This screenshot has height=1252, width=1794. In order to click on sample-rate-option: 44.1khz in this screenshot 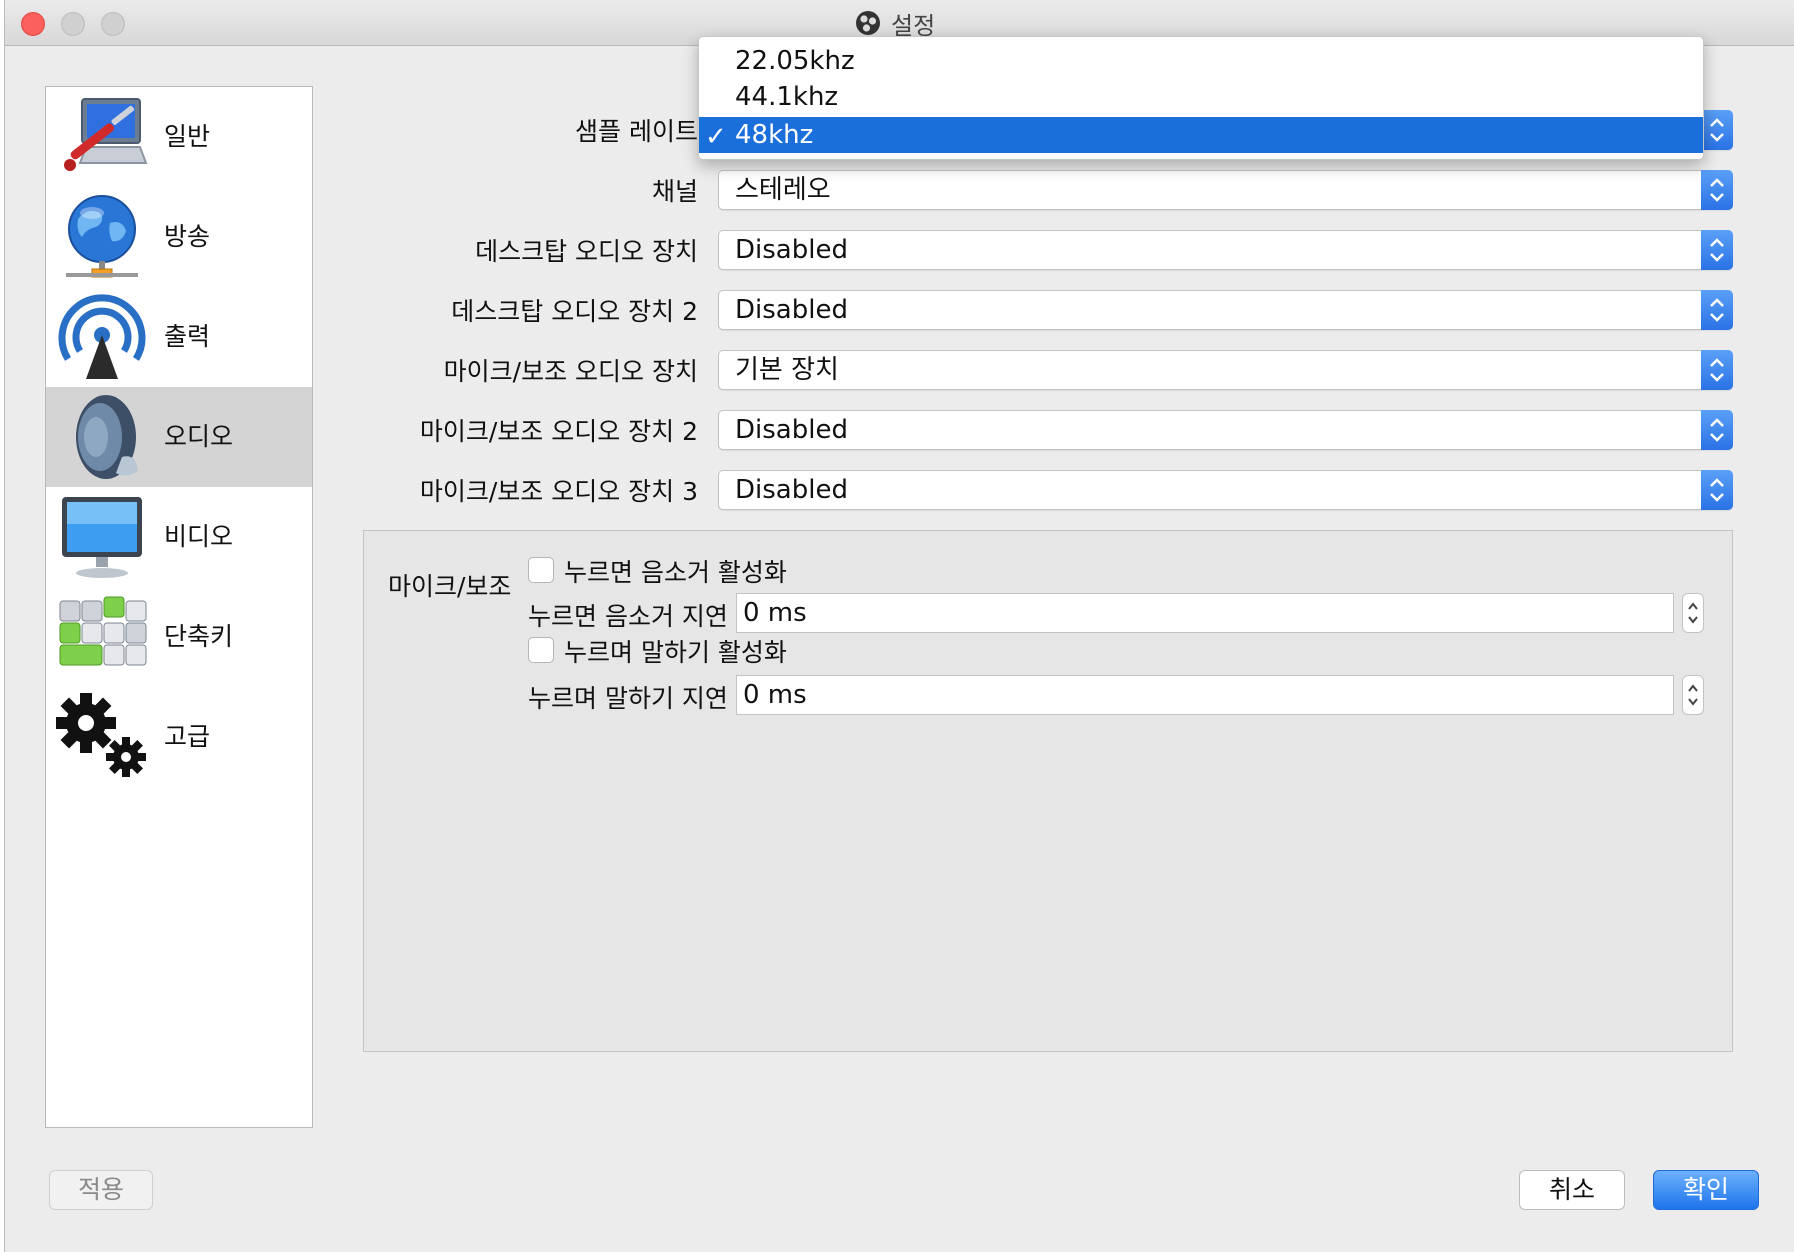, I will do `click(1201, 97)`.